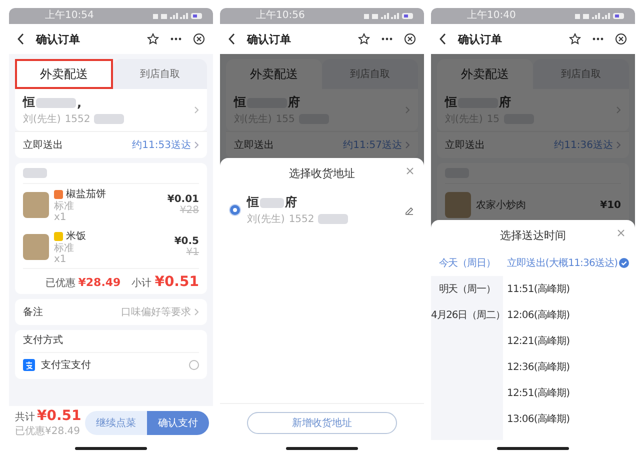 The image size is (640, 465). I want to click on status-time: 上午10:40, so click(491, 16).